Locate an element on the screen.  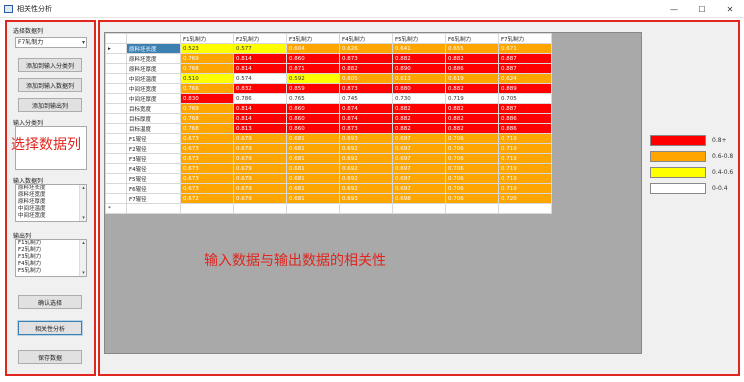
table-cell: 0.887 is located at coordinates (525, 108).